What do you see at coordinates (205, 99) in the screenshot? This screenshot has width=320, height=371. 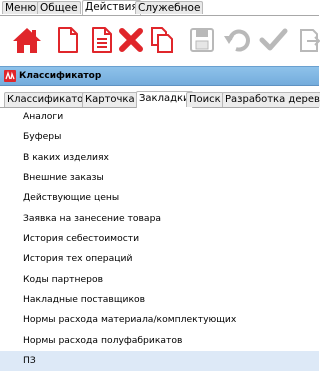 I see `tab-search: Поиск` at bounding box center [205, 99].